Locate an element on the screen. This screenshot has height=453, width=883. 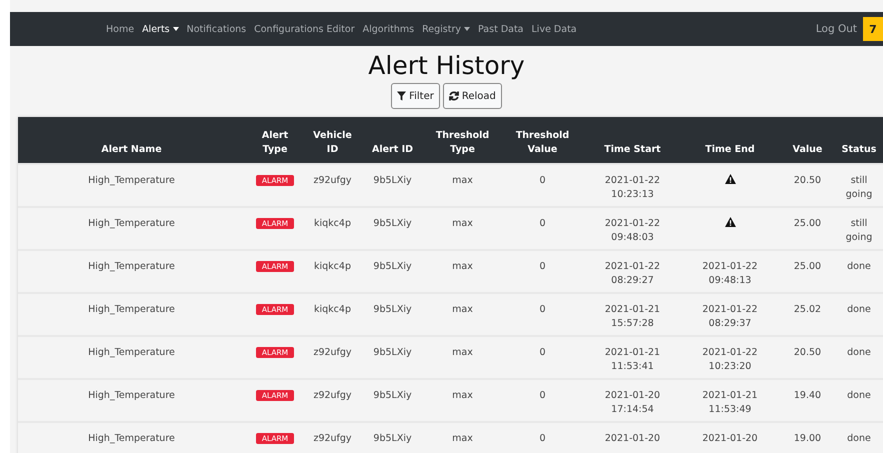
reload-icon is located at coordinates (453, 96).